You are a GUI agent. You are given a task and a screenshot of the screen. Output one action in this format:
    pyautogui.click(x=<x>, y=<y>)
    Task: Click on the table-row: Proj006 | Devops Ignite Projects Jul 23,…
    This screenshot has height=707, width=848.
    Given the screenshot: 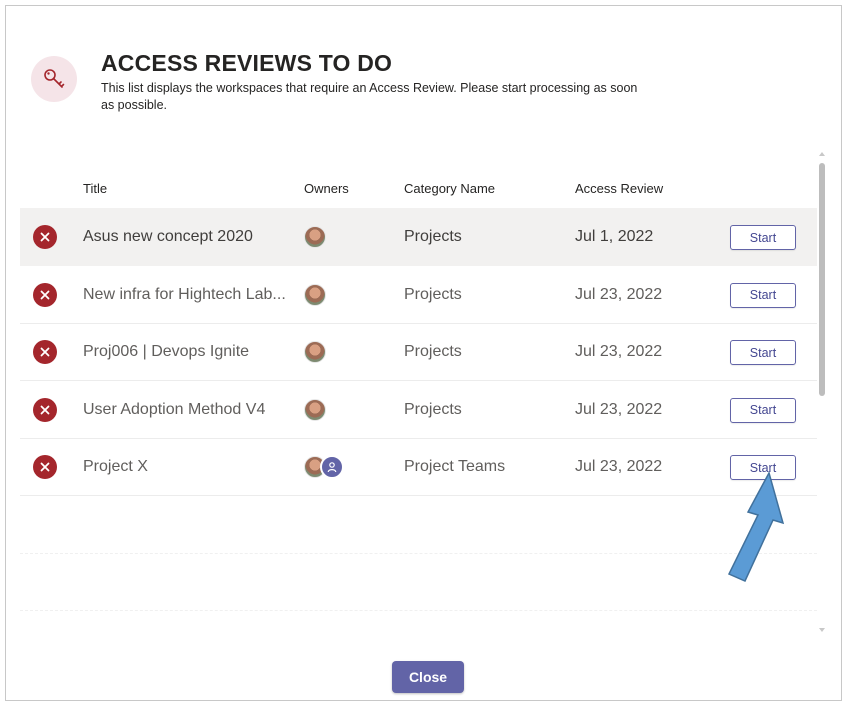 What is the action you would take?
    pyautogui.click(x=418, y=352)
    